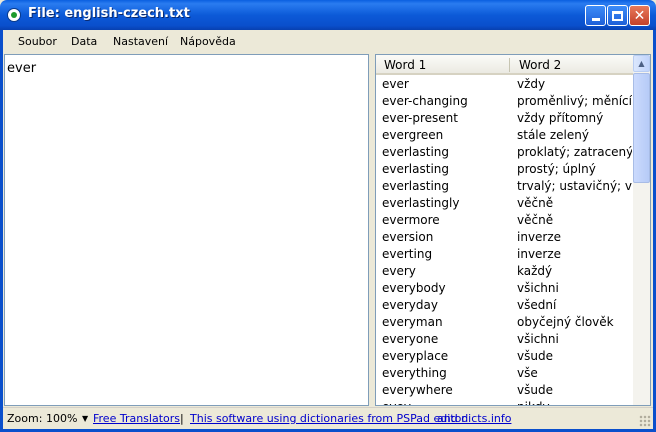 This screenshot has width=656, height=432. What do you see at coordinates (504, 152) in the screenshot?
I see `list-item: everlasting proklatý; zatracený` at bounding box center [504, 152].